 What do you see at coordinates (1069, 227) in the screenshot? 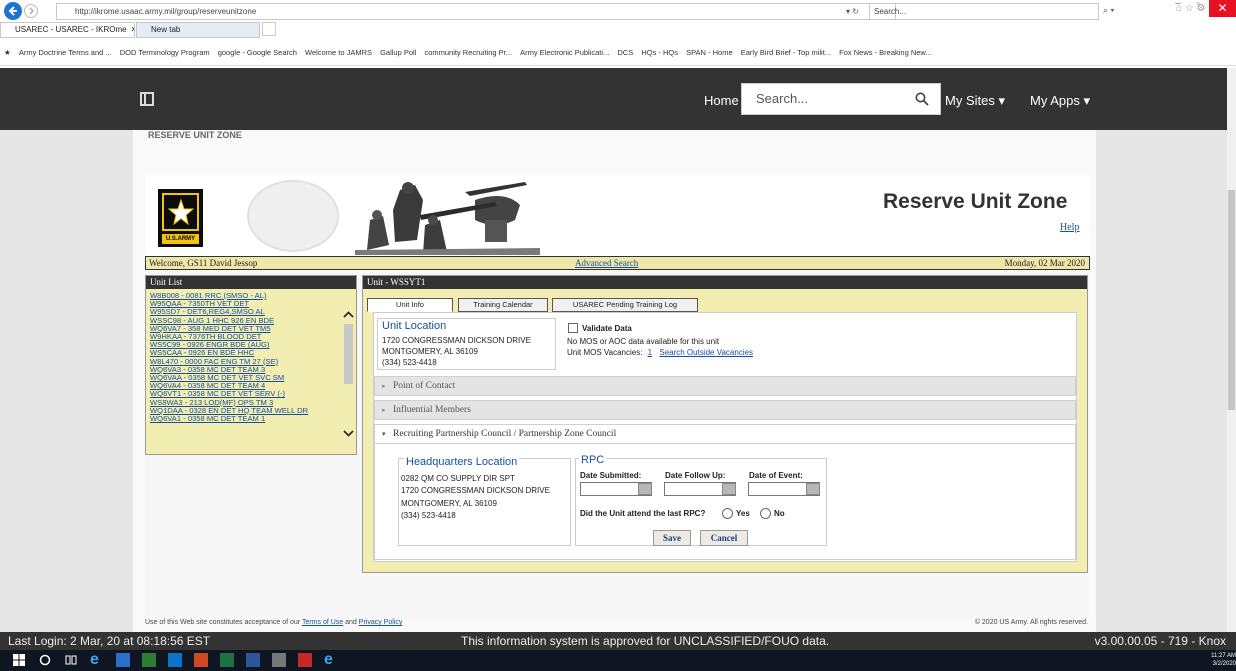
I see `help-link: Help` at bounding box center [1069, 227].